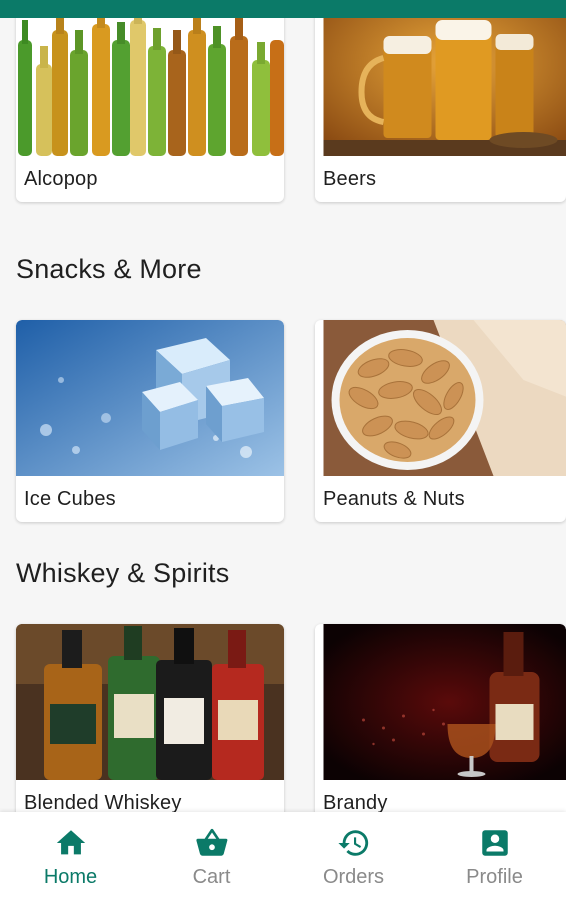 The width and height of the screenshot is (566, 900). What do you see at coordinates (150, 87) in the screenshot?
I see `alcopop-image` at bounding box center [150, 87].